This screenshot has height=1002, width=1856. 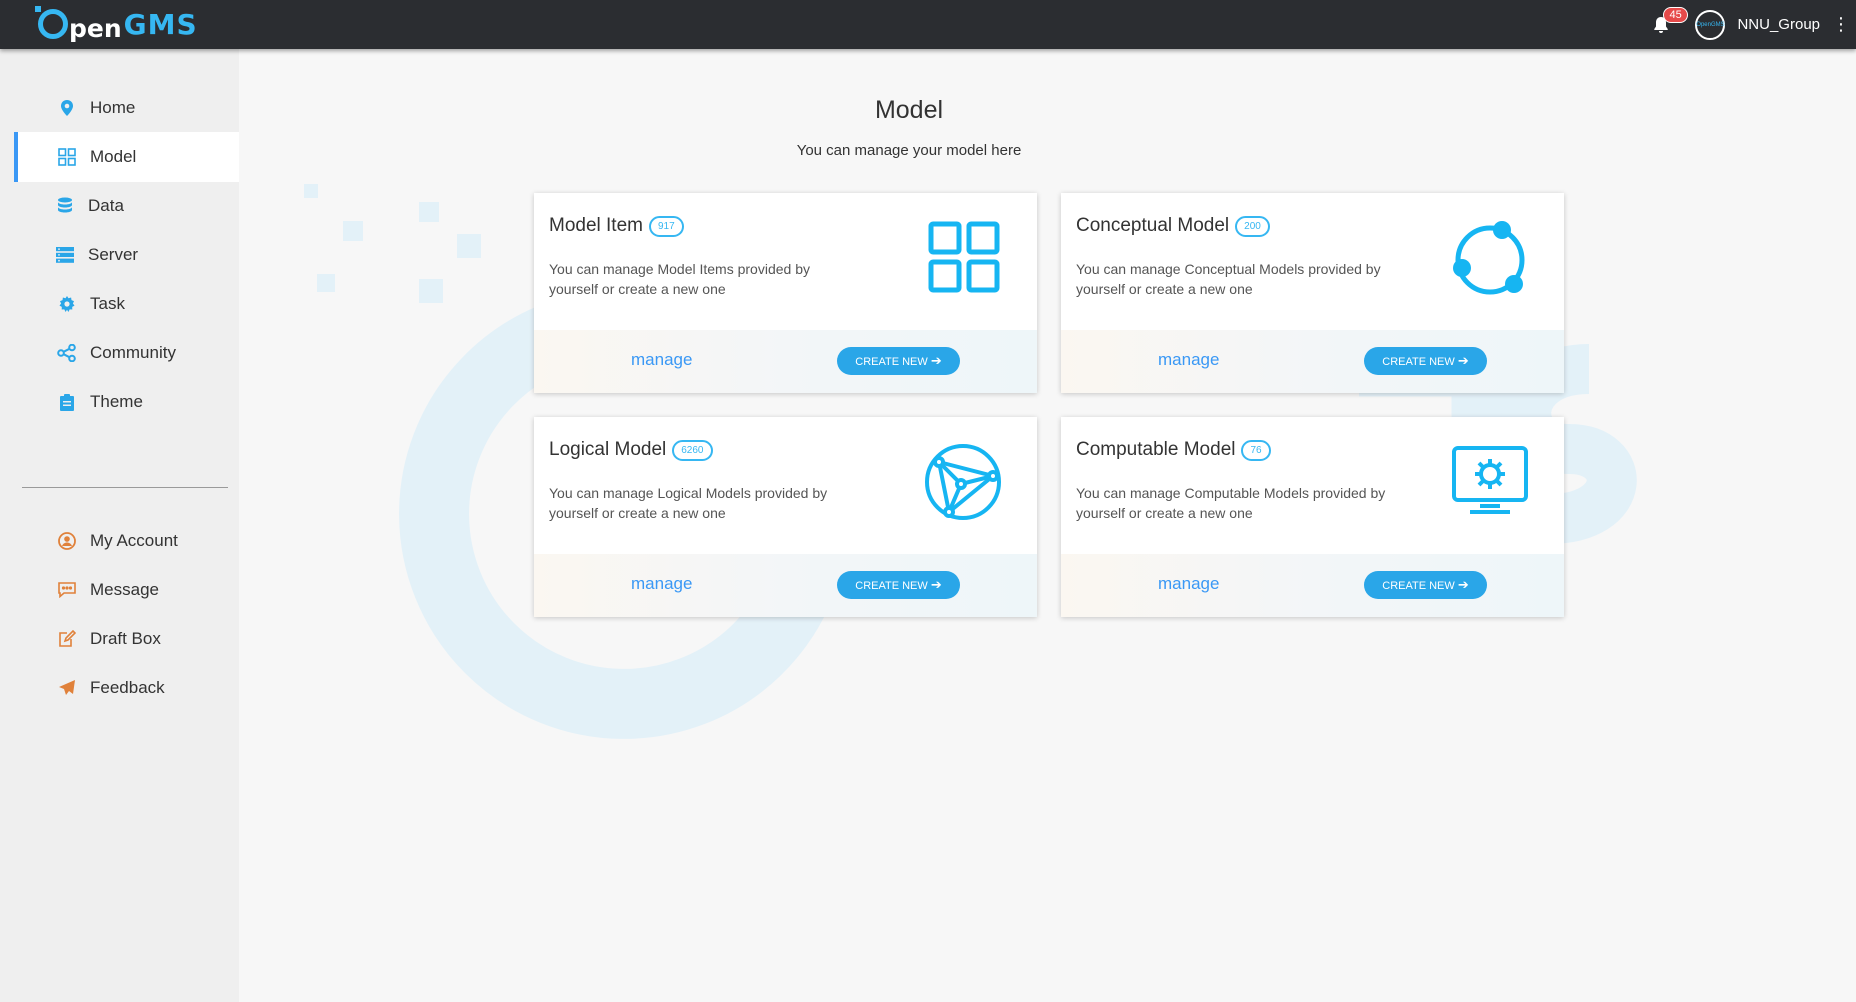 What do you see at coordinates (160, 24) in the screenshot?
I see `logo-text-gms: GMS` at bounding box center [160, 24].